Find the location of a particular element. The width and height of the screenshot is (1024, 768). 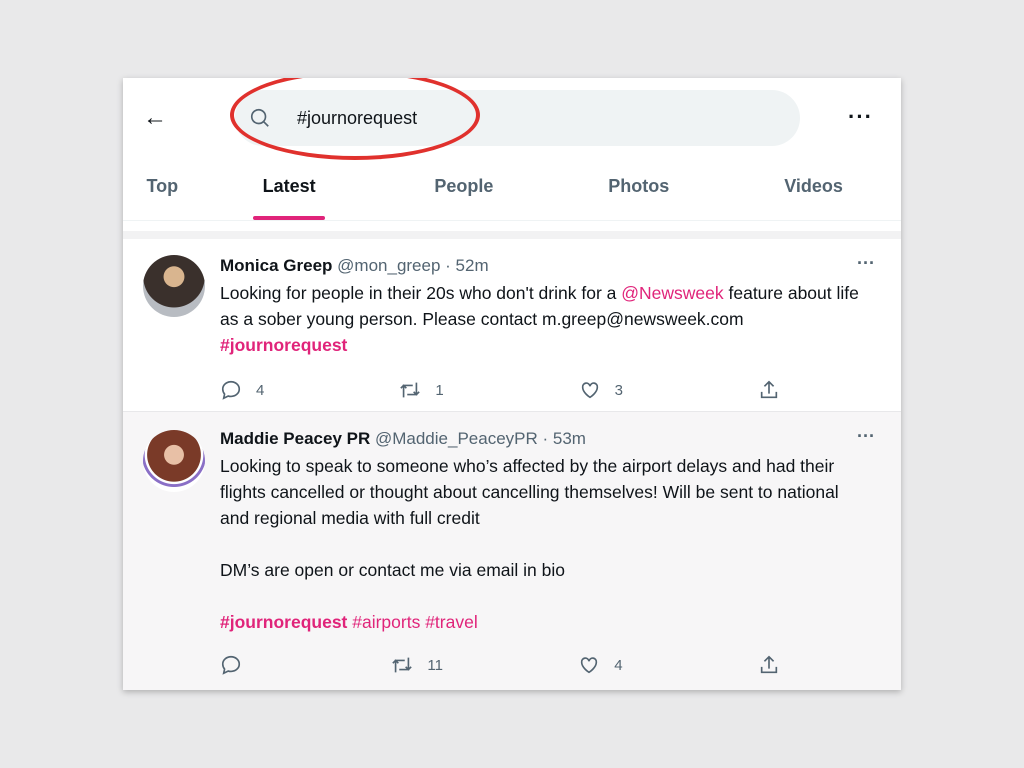

author-handle: @mon_greep is located at coordinates (388, 265).